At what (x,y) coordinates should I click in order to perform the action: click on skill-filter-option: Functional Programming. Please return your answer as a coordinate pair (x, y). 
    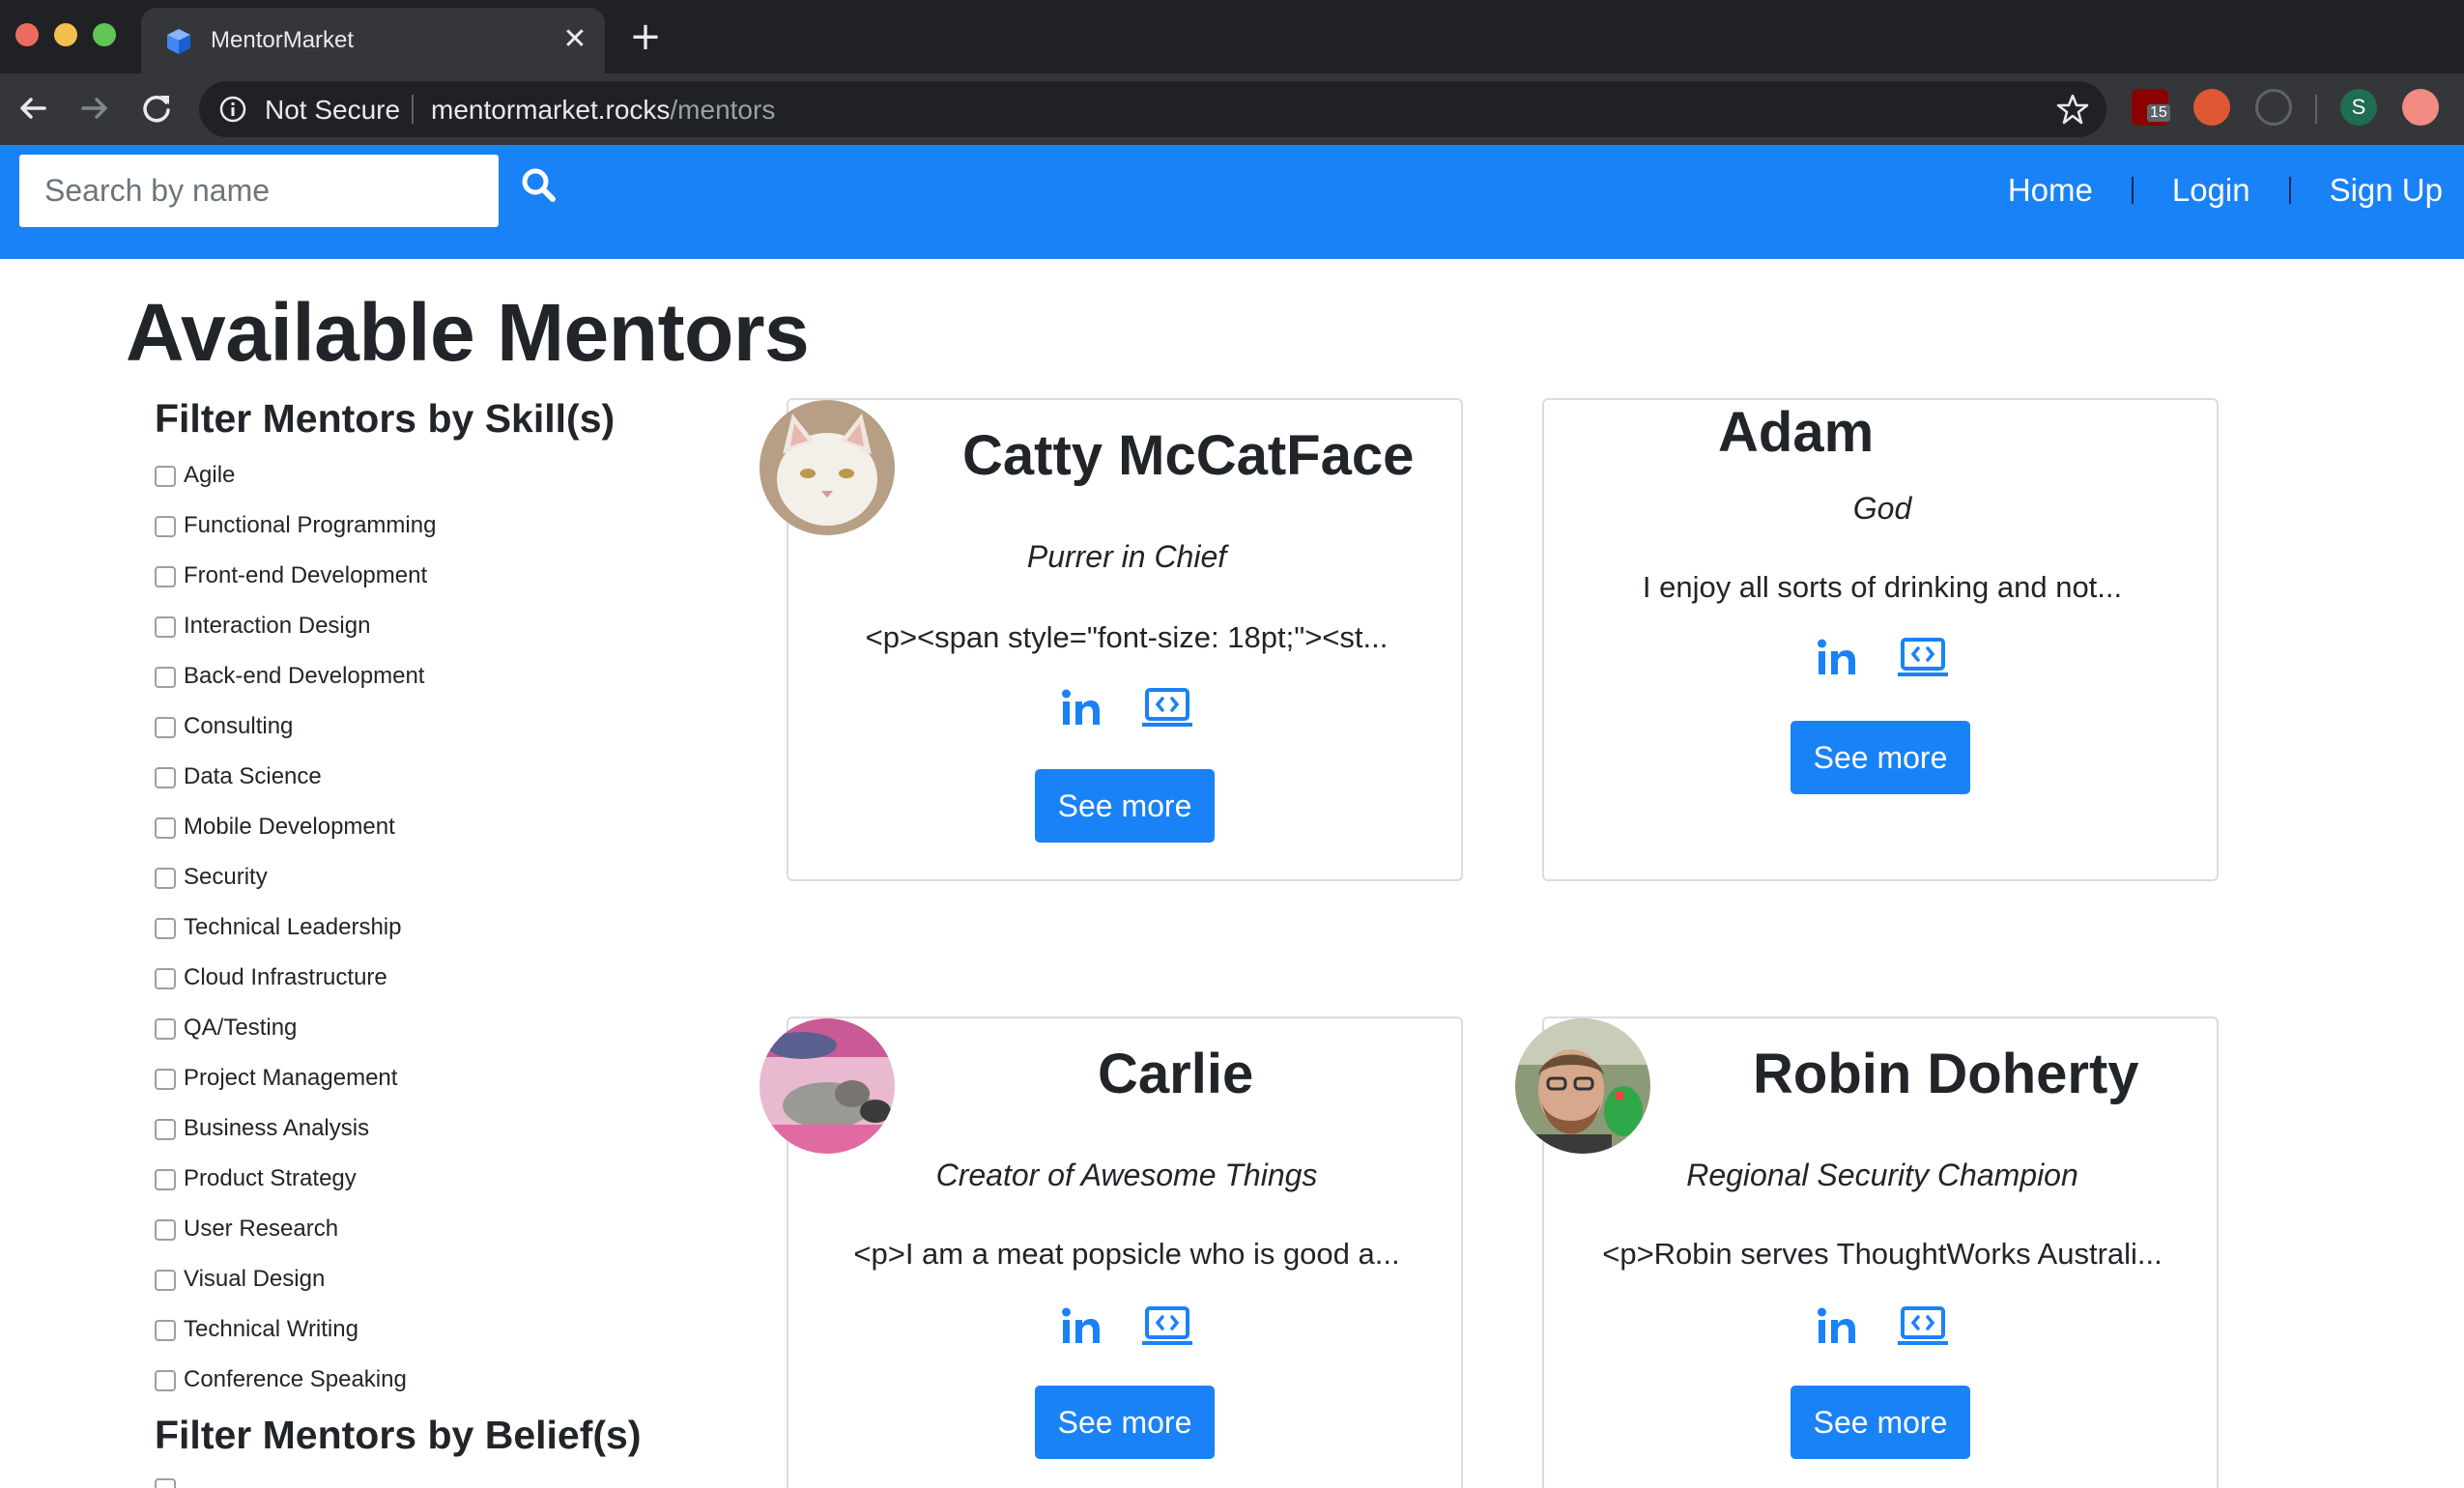
    Looking at the image, I should click on (396, 533).